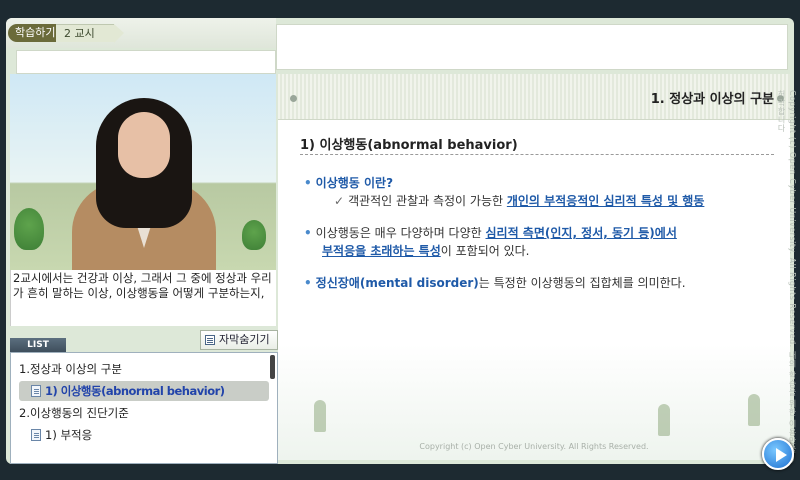 The height and width of the screenshot is (480, 800). I want to click on video-player, so click(143, 172).